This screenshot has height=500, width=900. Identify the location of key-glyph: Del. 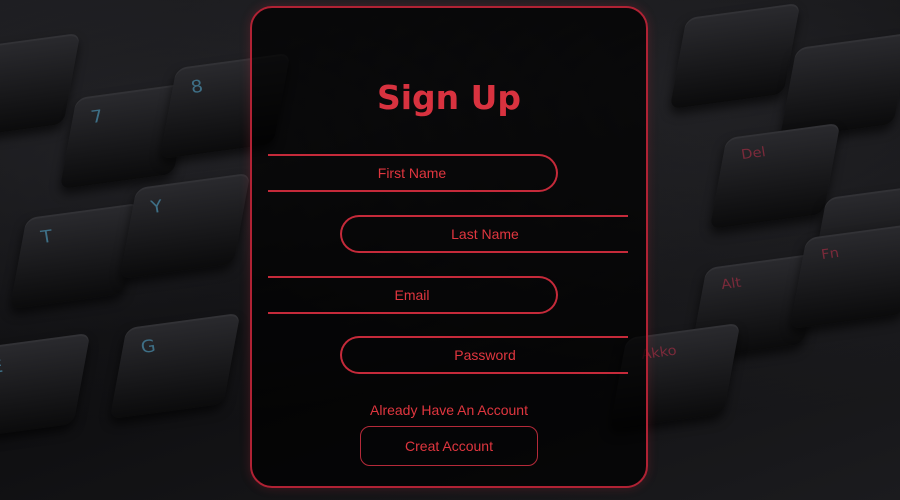
(753, 153).